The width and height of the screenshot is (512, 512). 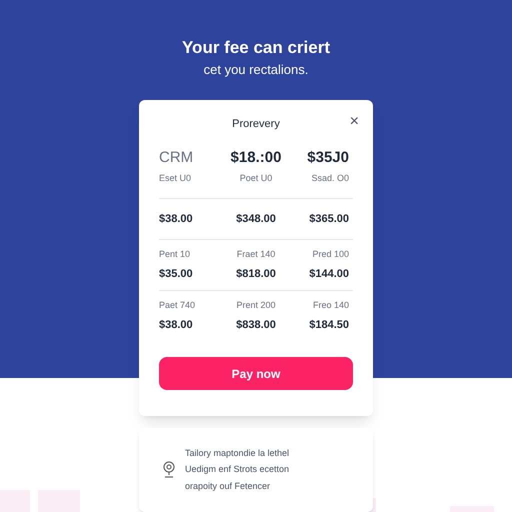 I want to click on plan-price: $35J0, so click(x=327, y=158).